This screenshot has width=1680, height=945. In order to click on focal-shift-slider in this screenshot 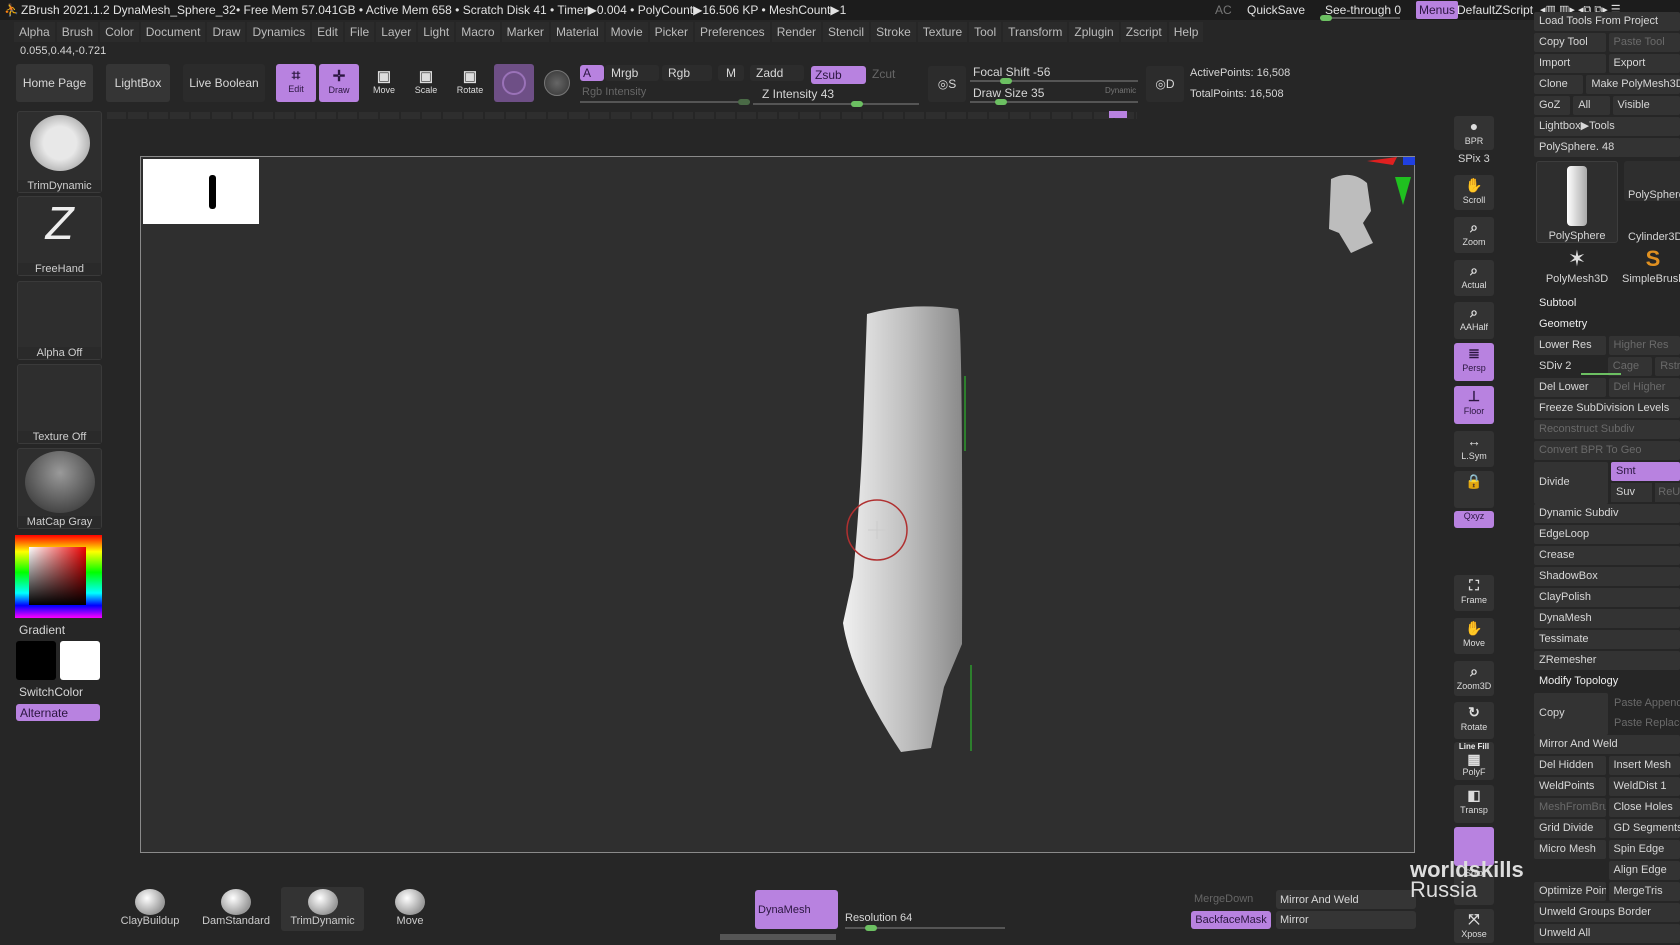, I will do `click(1054, 81)`.